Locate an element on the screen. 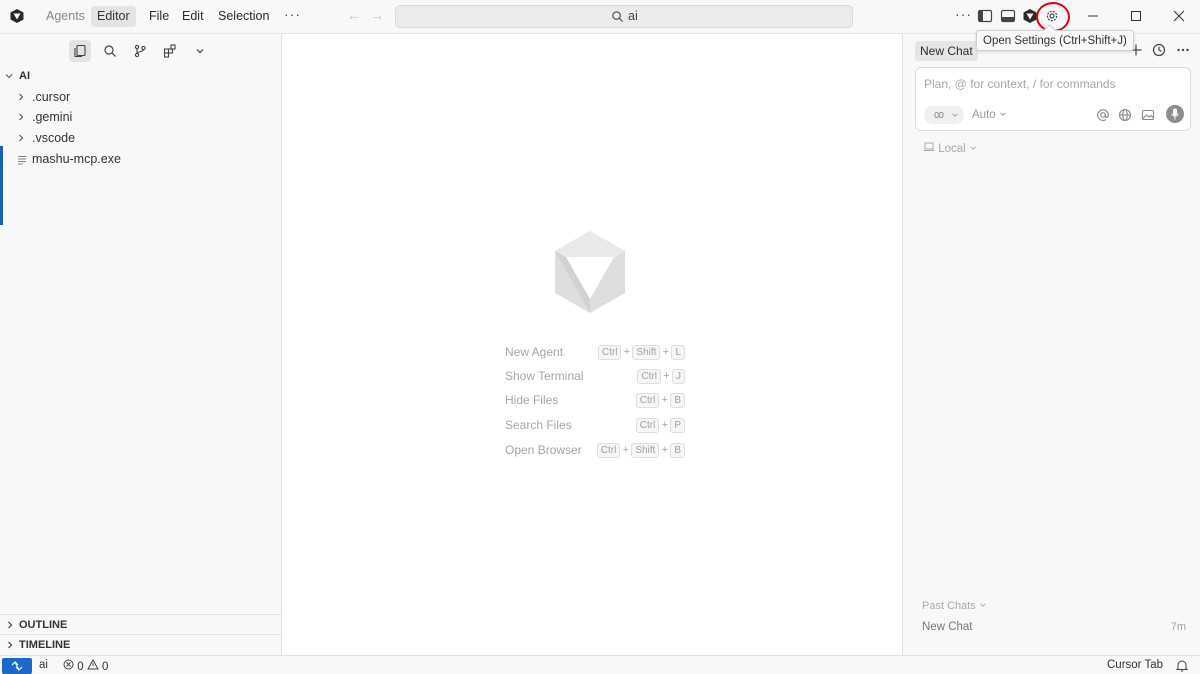 This screenshot has height=674, width=1200. workspace-name: ai is located at coordinates (43, 665).